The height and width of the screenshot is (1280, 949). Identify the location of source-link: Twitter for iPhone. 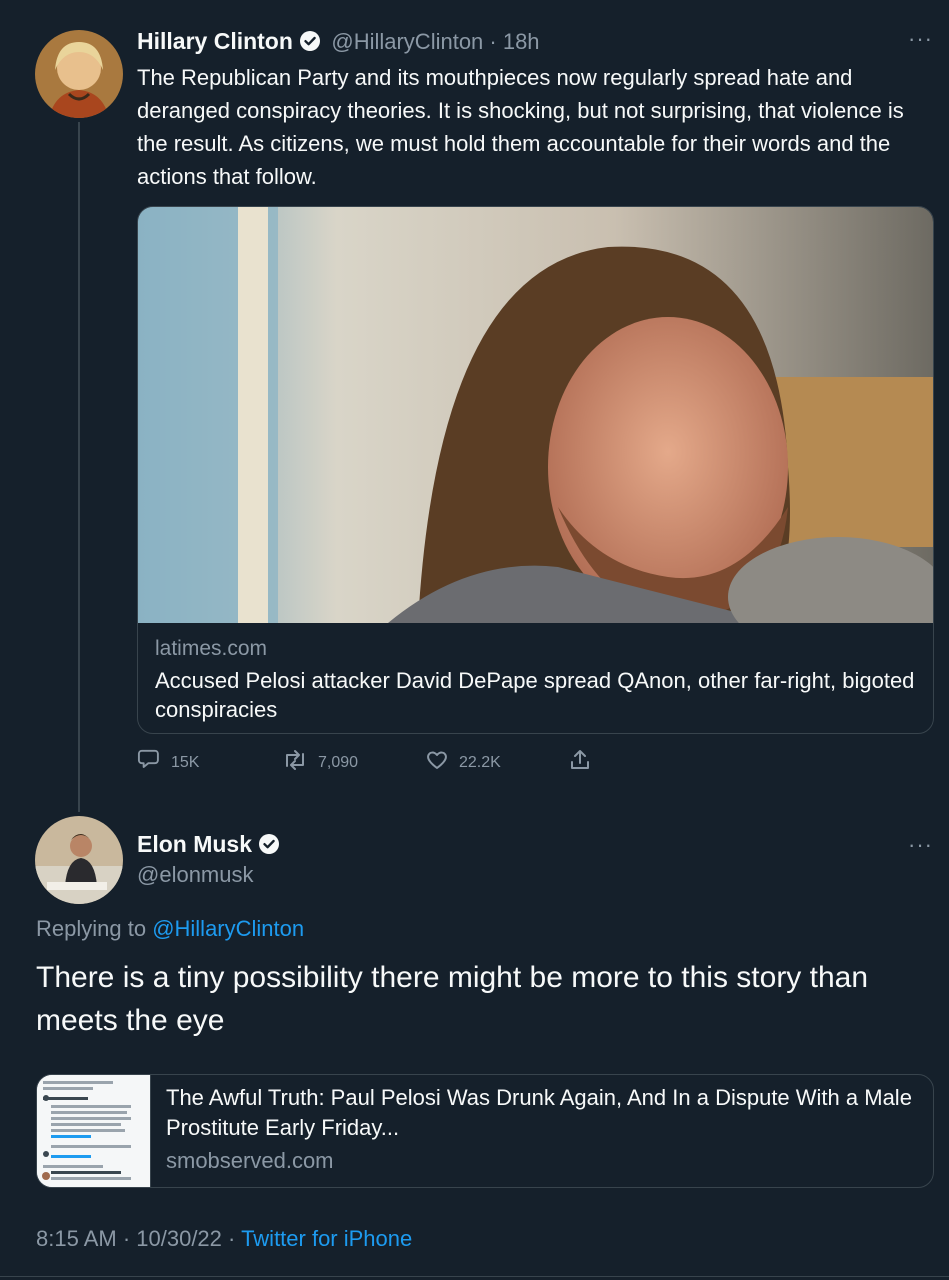
(326, 1238).